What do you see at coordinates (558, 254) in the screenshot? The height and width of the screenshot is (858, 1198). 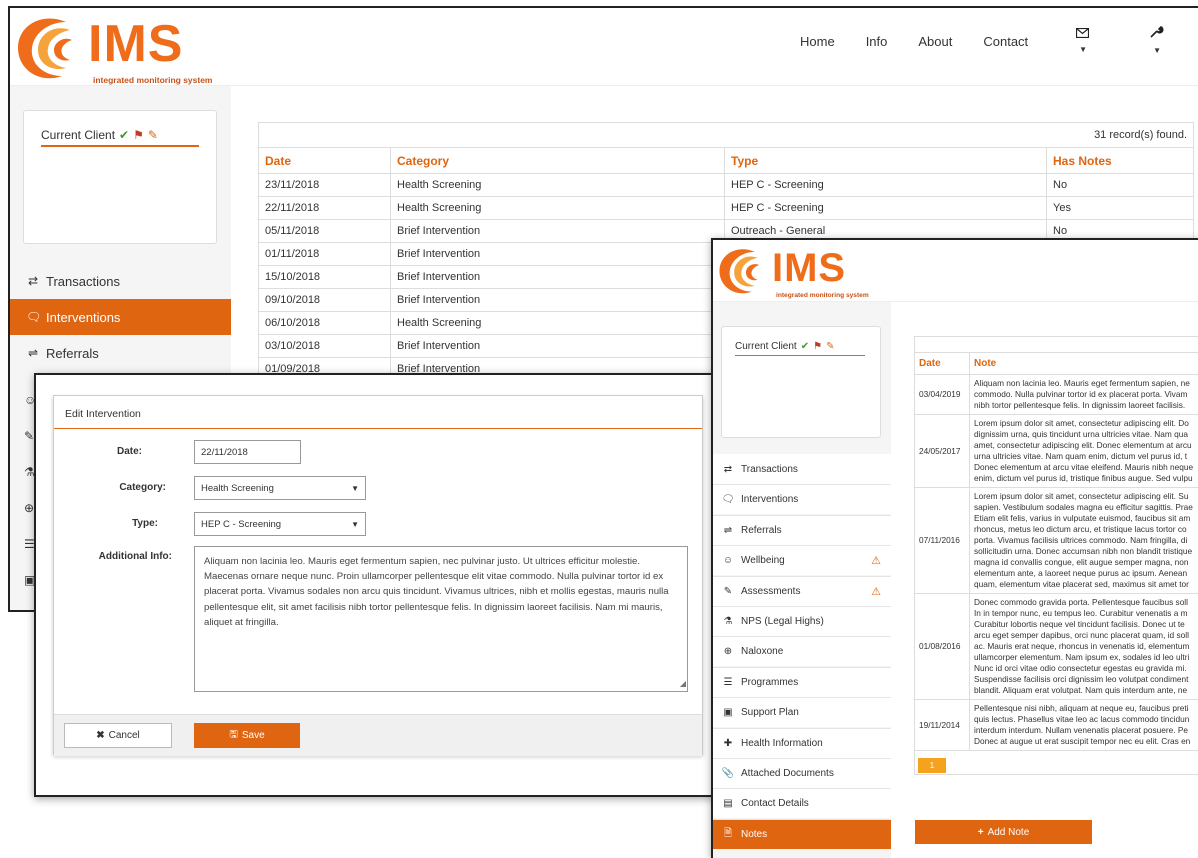 I see `cell-category: Brief Intervention` at bounding box center [558, 254].